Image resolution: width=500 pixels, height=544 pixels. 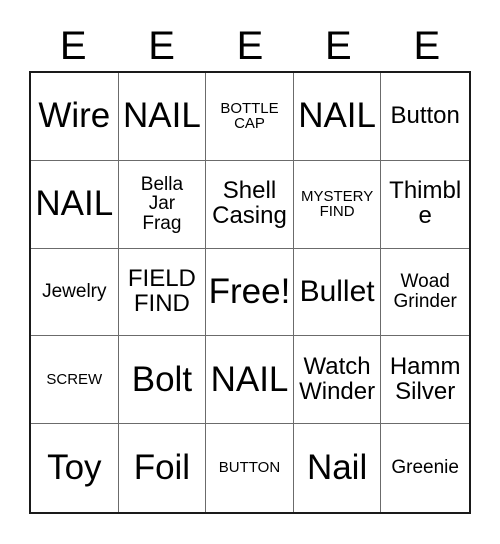 I want to click on bingo-cell: Thimble, so click(x=425, y=205).